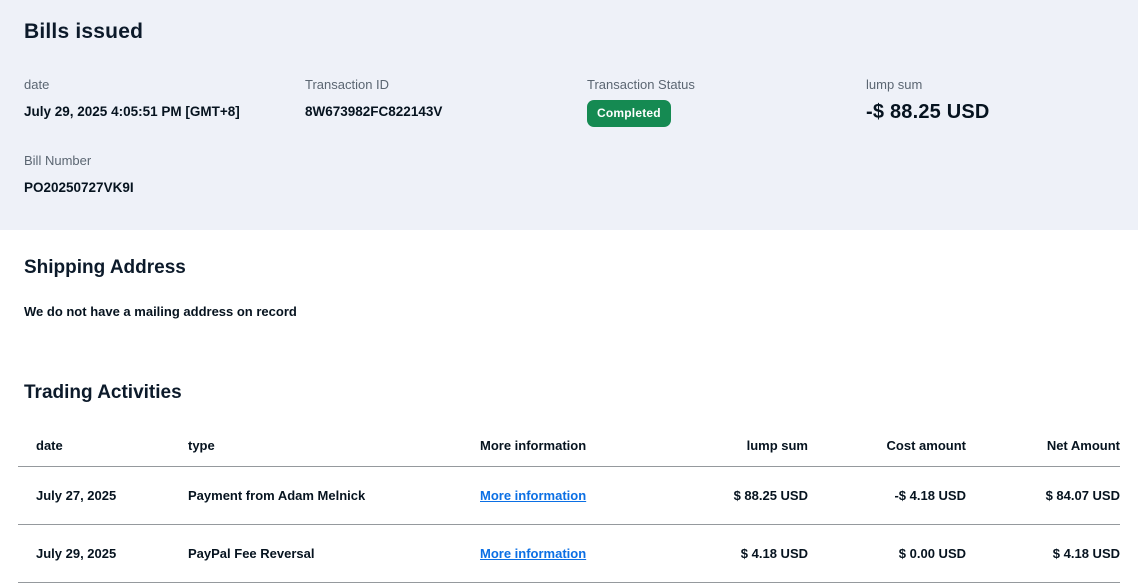  I want to click on field-bill-number: Bill Number PO20250727VK9I, so click(164, 174).